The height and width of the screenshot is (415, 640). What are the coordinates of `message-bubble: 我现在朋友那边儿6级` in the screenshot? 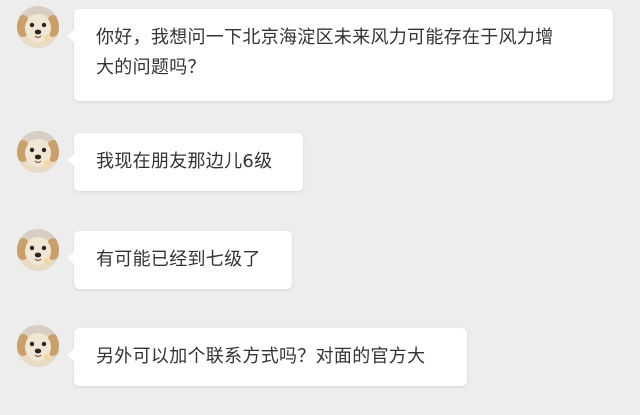 It's located at (185, 162).